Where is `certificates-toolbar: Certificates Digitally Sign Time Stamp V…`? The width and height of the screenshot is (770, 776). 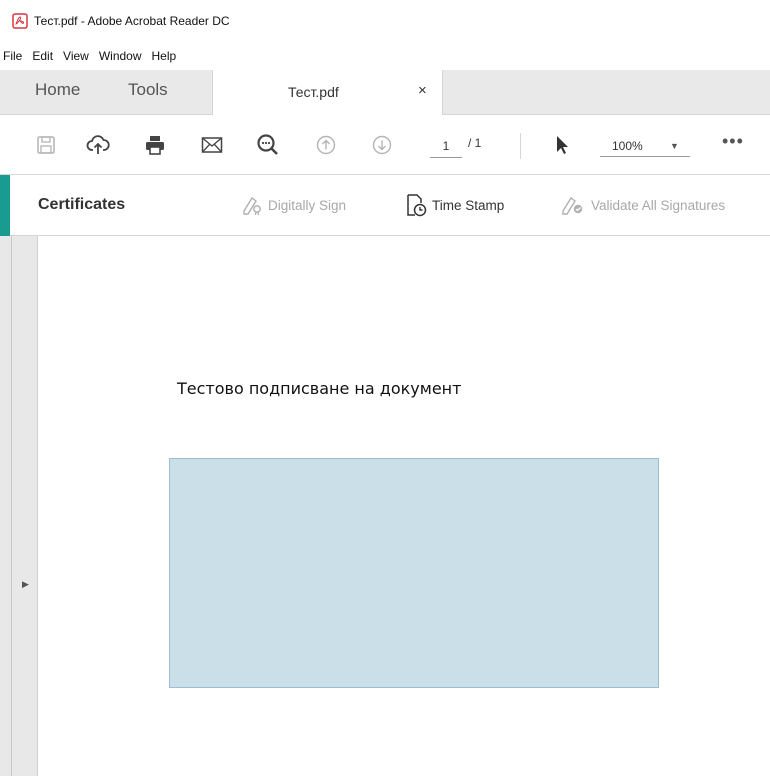 certificates-toolbar: Certificates Digitally Sign Time Stamp V… is located at coordinates (385, 205).